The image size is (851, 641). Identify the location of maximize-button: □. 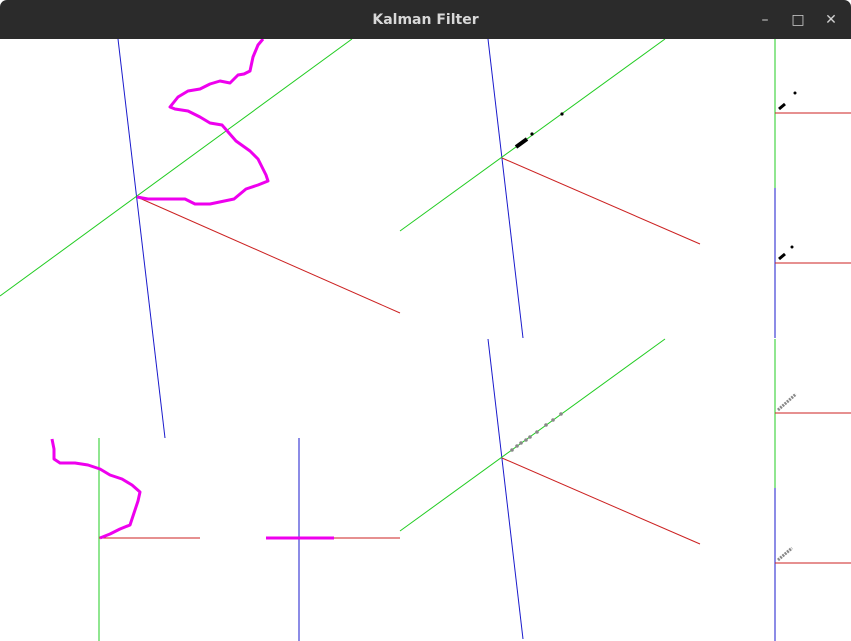
(798, 20).